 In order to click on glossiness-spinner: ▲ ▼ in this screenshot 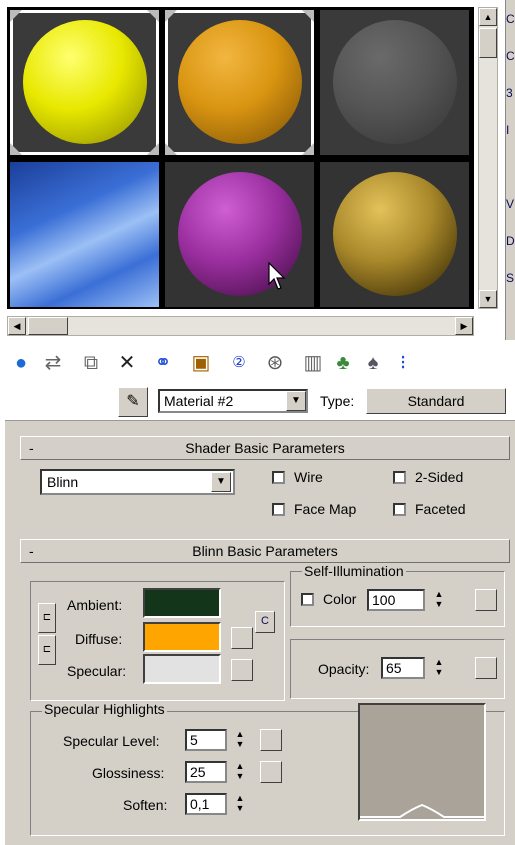, I will do `click(240, 772)`.